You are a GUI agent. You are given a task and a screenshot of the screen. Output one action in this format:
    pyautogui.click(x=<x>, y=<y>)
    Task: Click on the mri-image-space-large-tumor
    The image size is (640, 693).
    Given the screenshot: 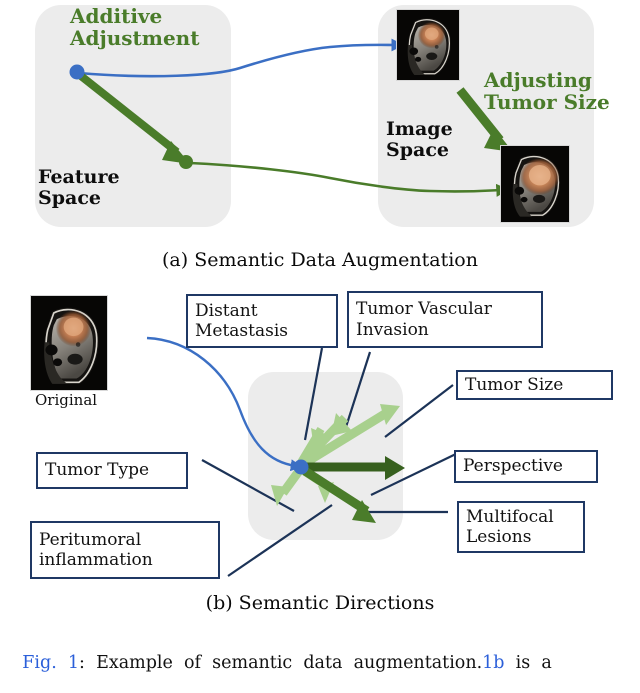 What is the action you would take?
    pyautogui.click(x=535, y=184)
    